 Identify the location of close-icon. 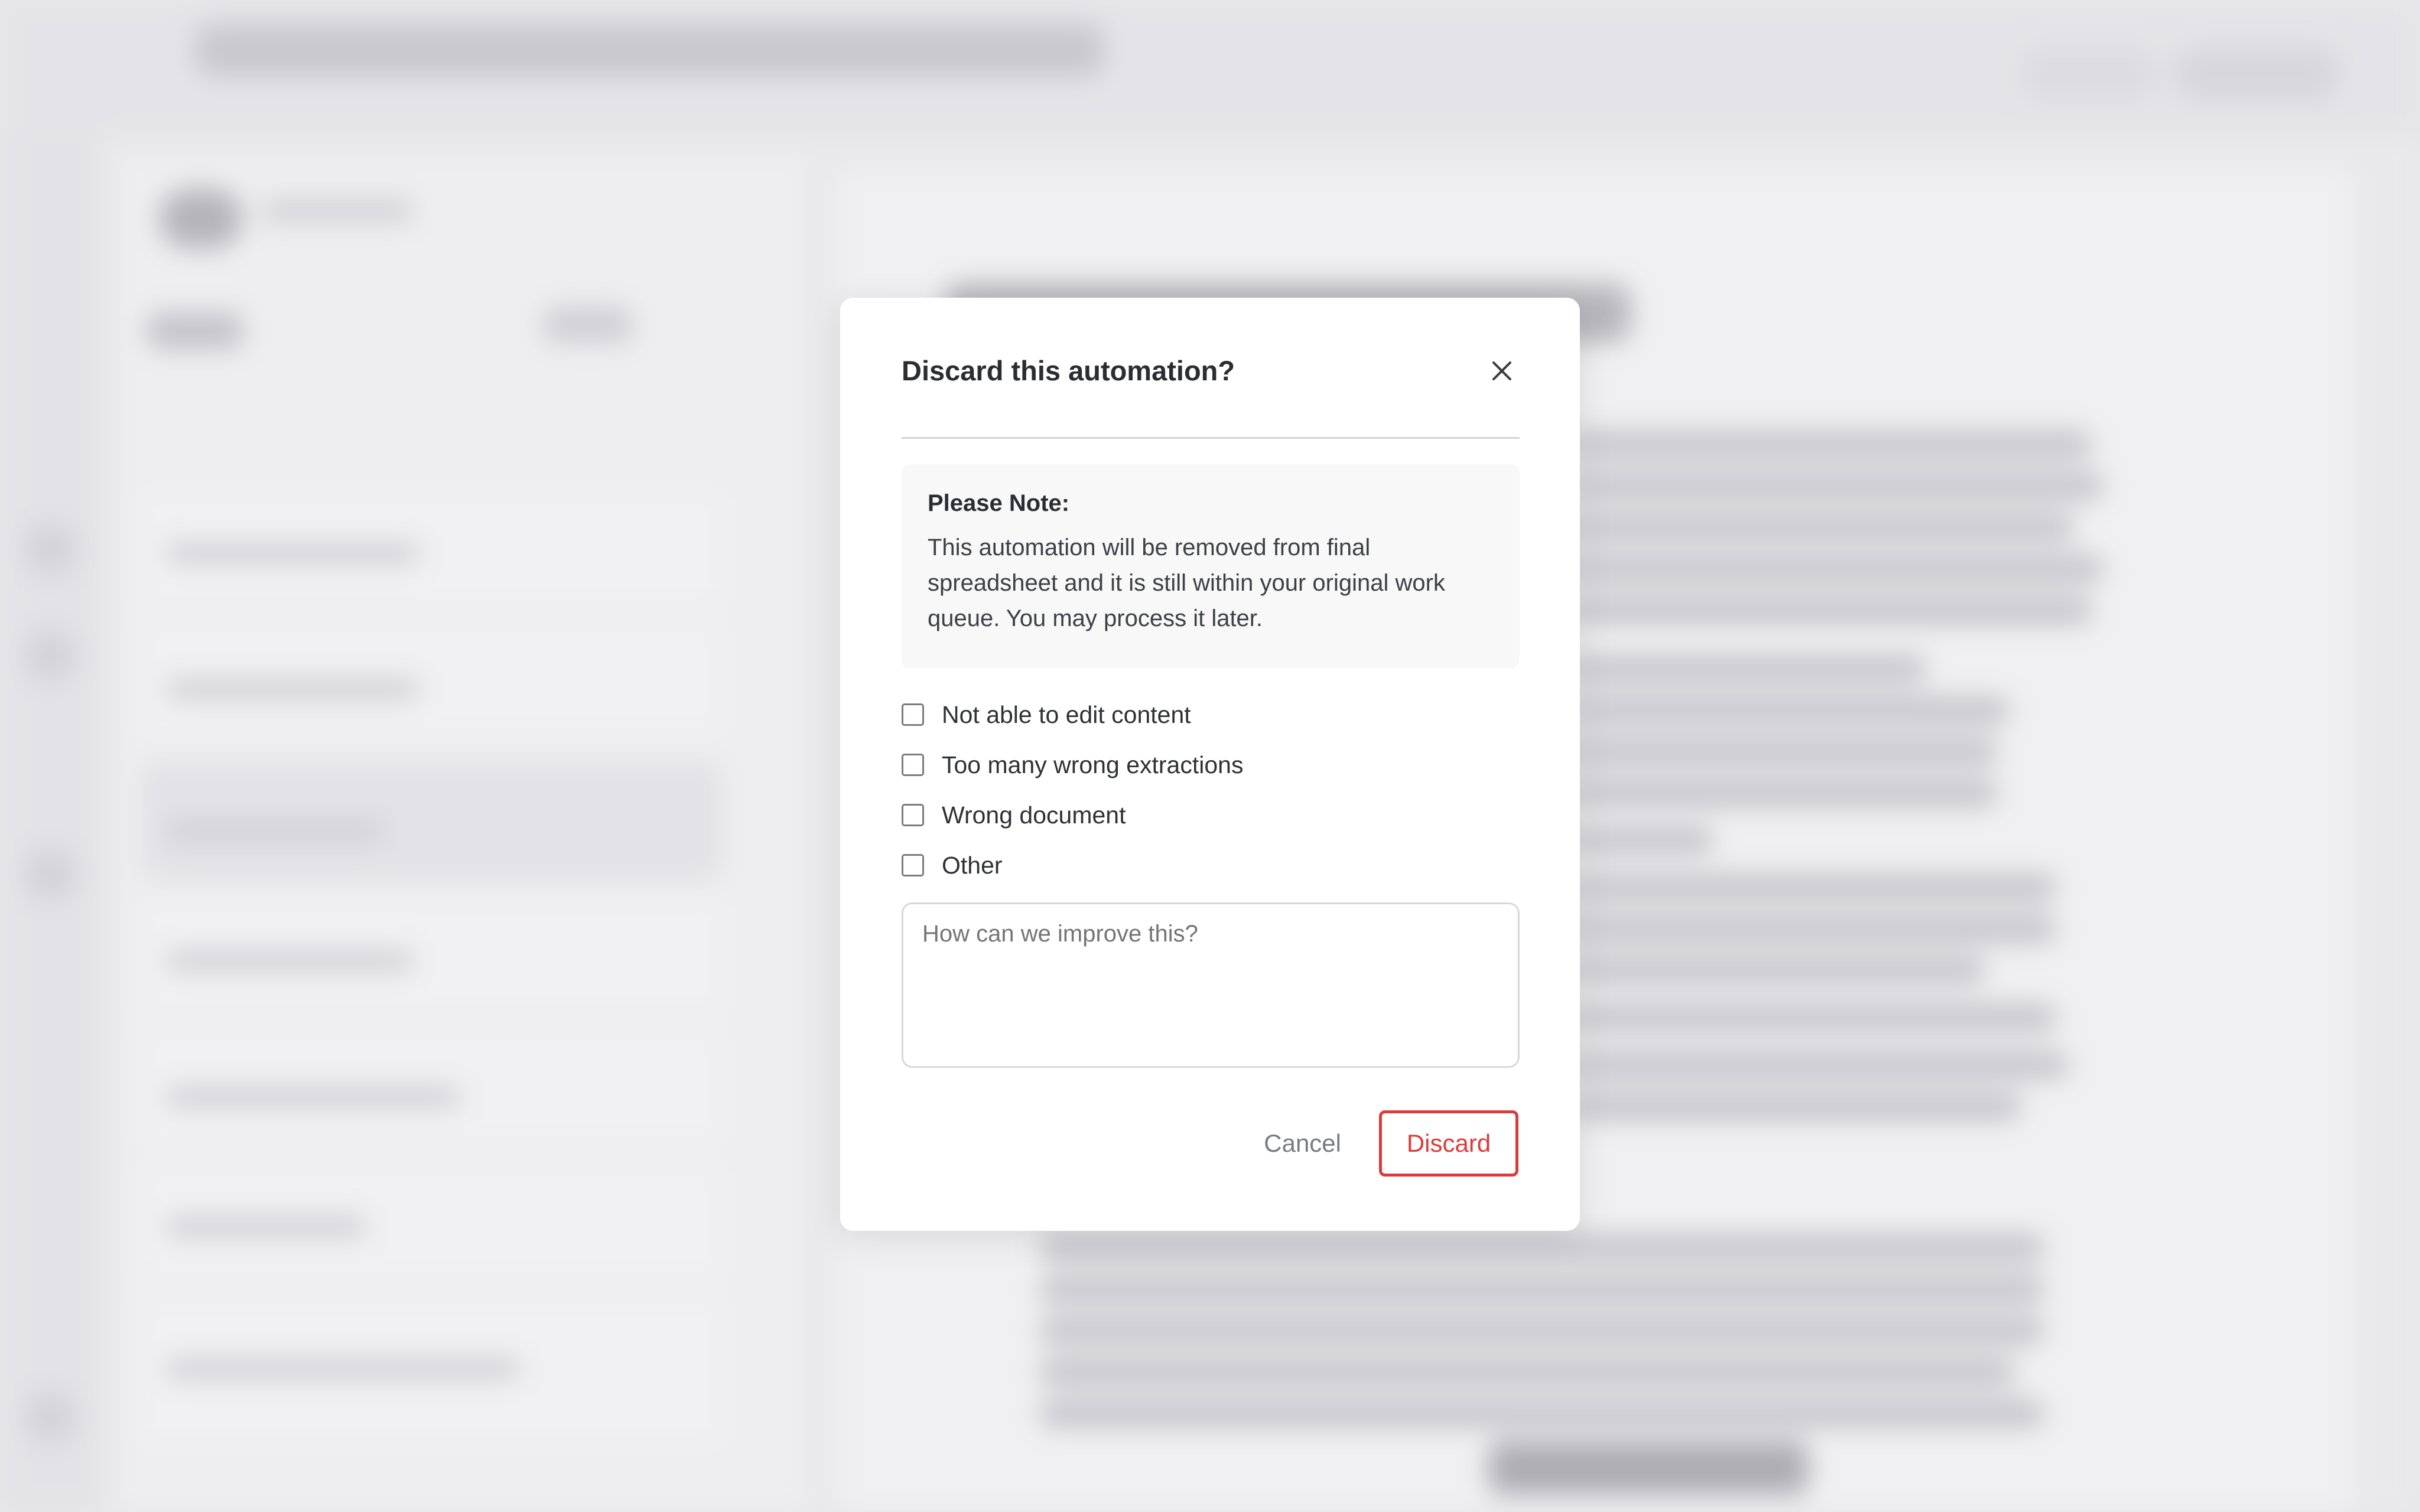
(1501, 370).